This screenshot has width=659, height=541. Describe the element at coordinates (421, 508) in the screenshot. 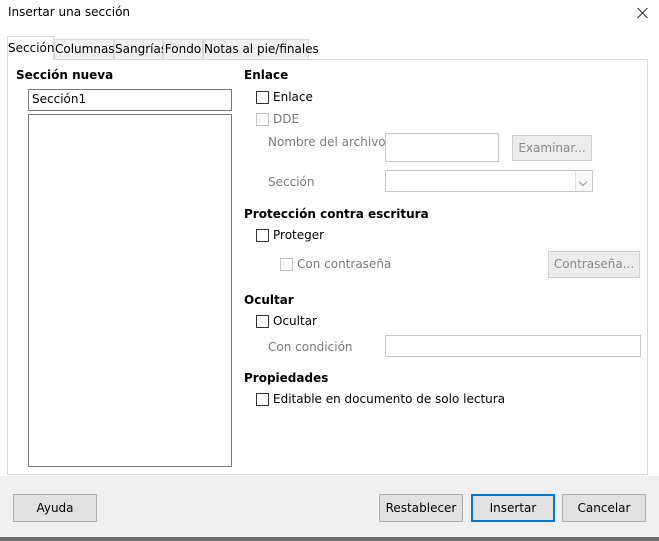

I see `reset-button: Restablecer` at that location.